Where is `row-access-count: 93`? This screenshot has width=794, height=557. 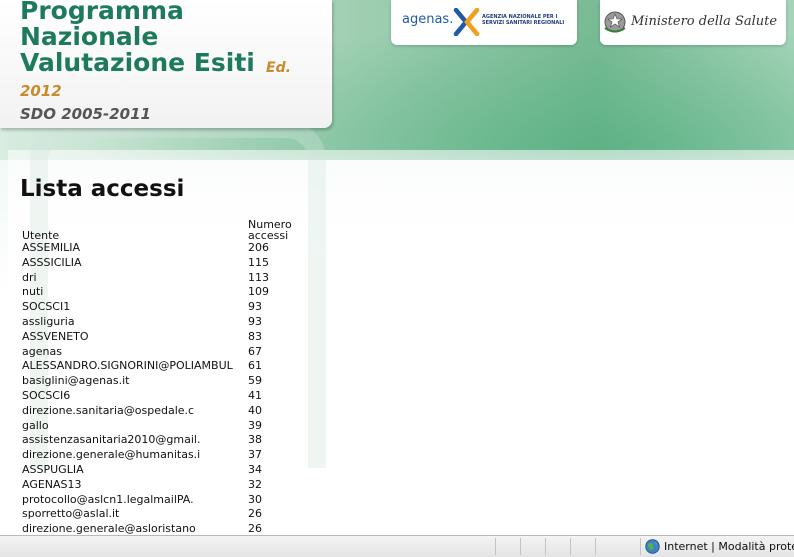
row-access-count: 93 is located at coordinates (255, 321).